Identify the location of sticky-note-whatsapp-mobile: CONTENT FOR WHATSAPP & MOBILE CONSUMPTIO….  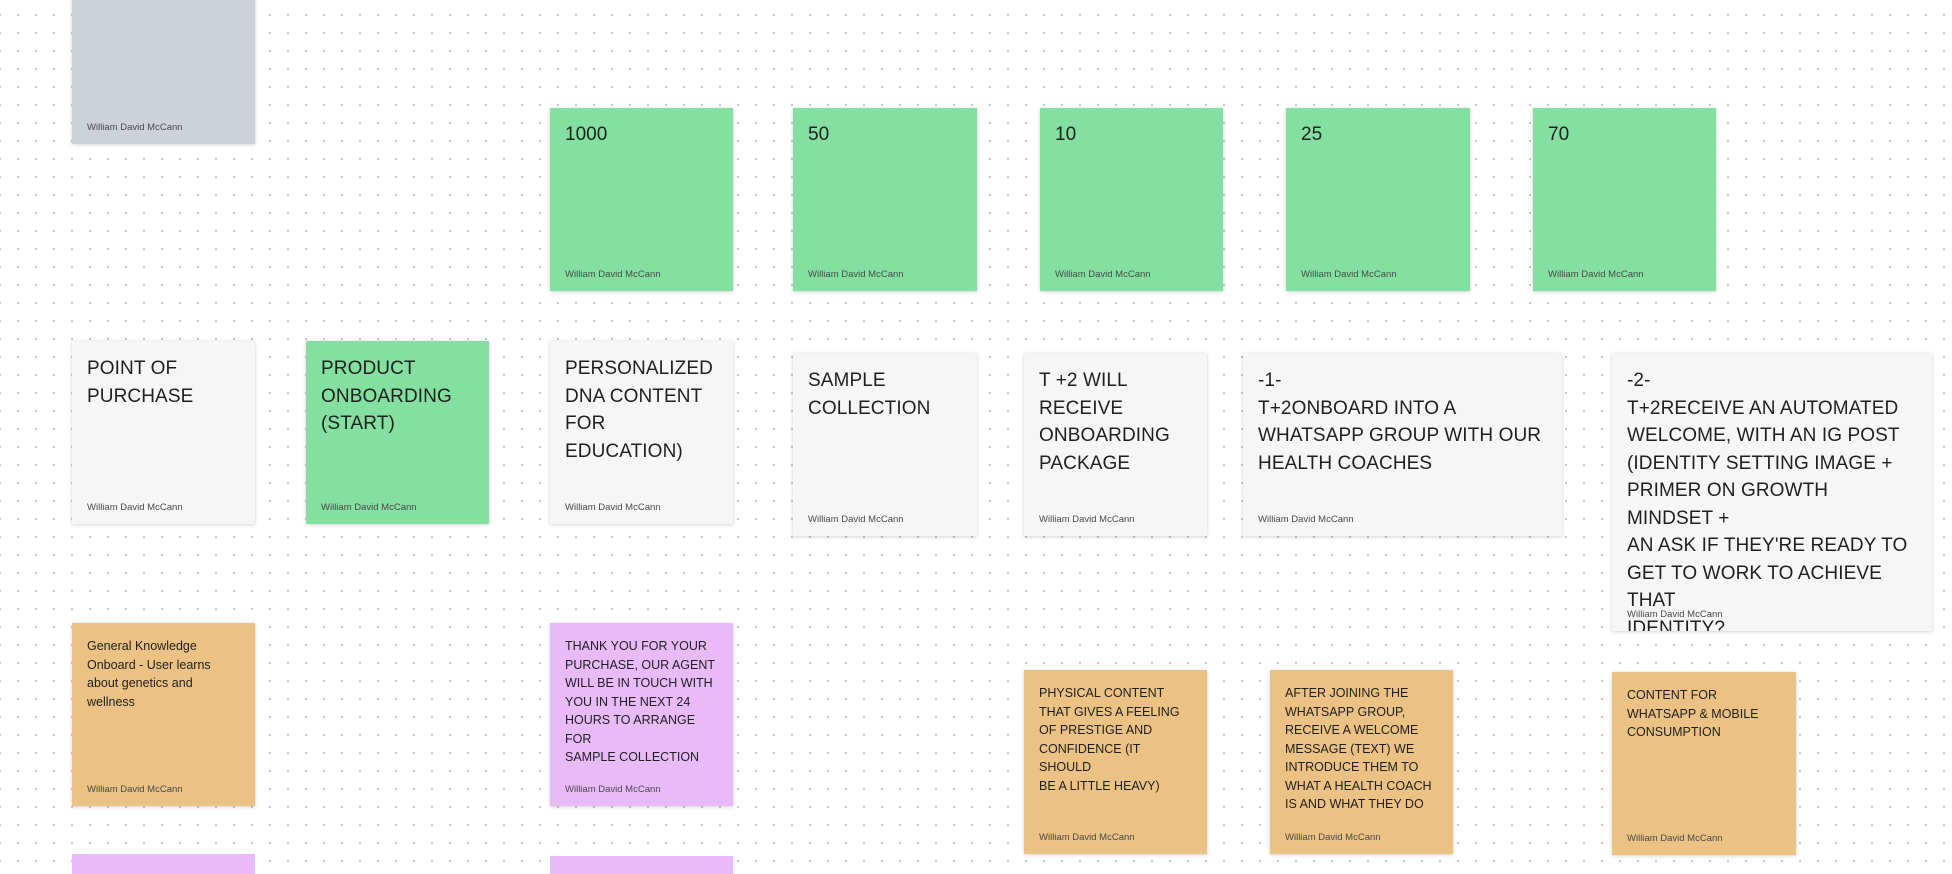
(1704, 763).